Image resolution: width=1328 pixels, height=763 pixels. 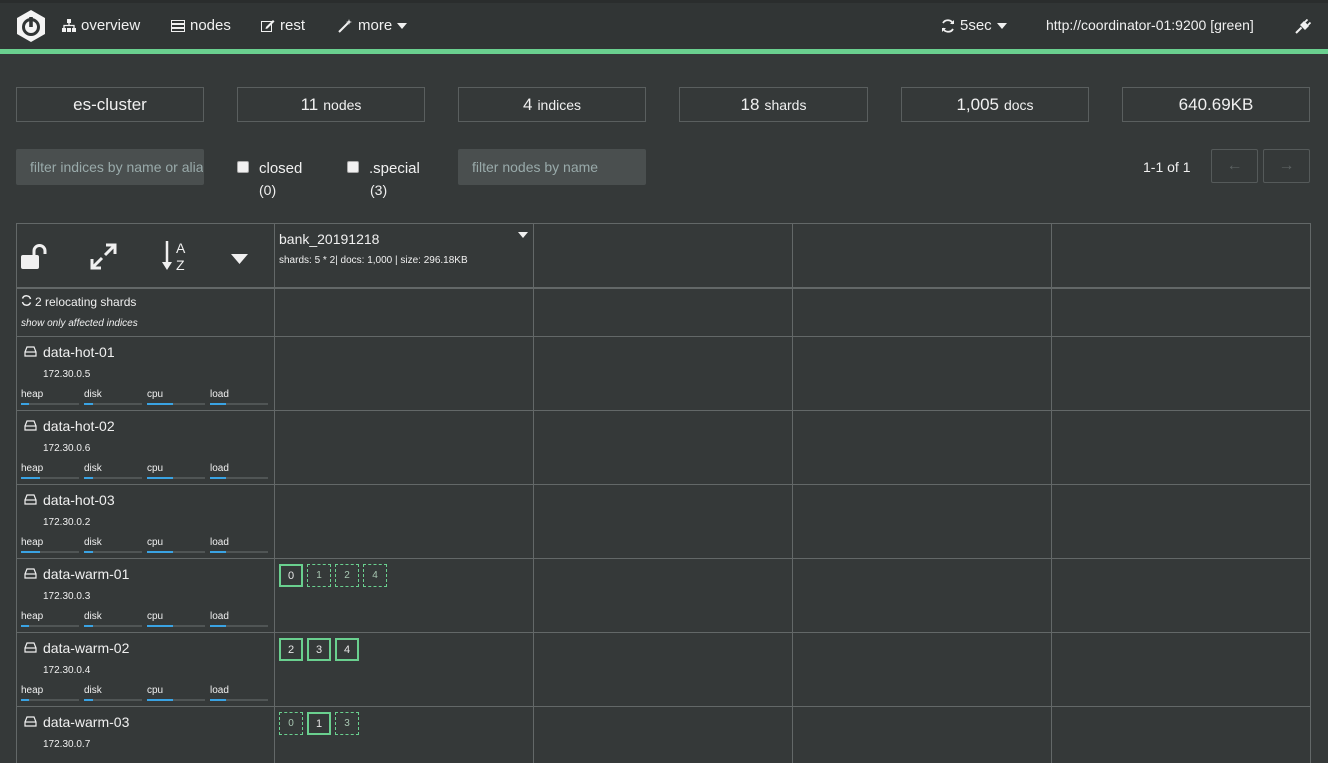 What do you see at coordinates (1216, 104) in the screenshot?
I see `total-size: 640.69KB` at bounding box center [1216, 104].